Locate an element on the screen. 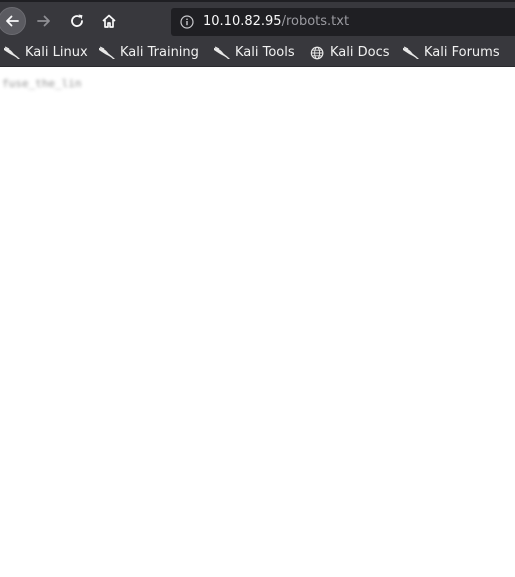 This screenshot has height=577, width=515. bookmark-label: Kali Forums is located at coordinates (462, 52).